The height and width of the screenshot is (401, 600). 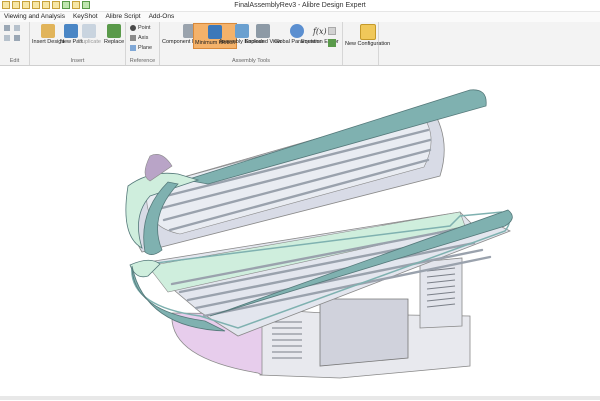 I want to click on duplicate-button: Duplicate, so click(x=89, y=35).